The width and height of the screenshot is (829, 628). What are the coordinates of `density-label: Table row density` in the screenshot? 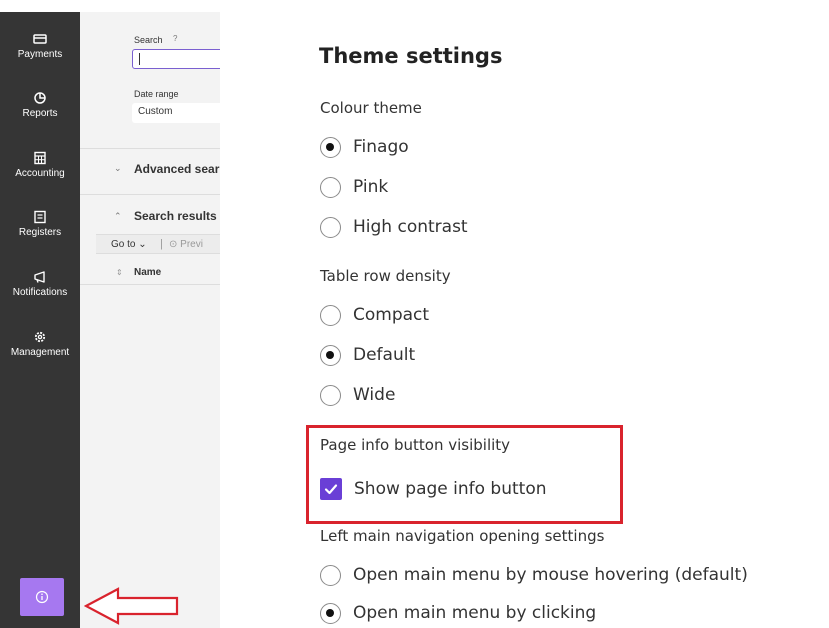 It's located at (385, 276).